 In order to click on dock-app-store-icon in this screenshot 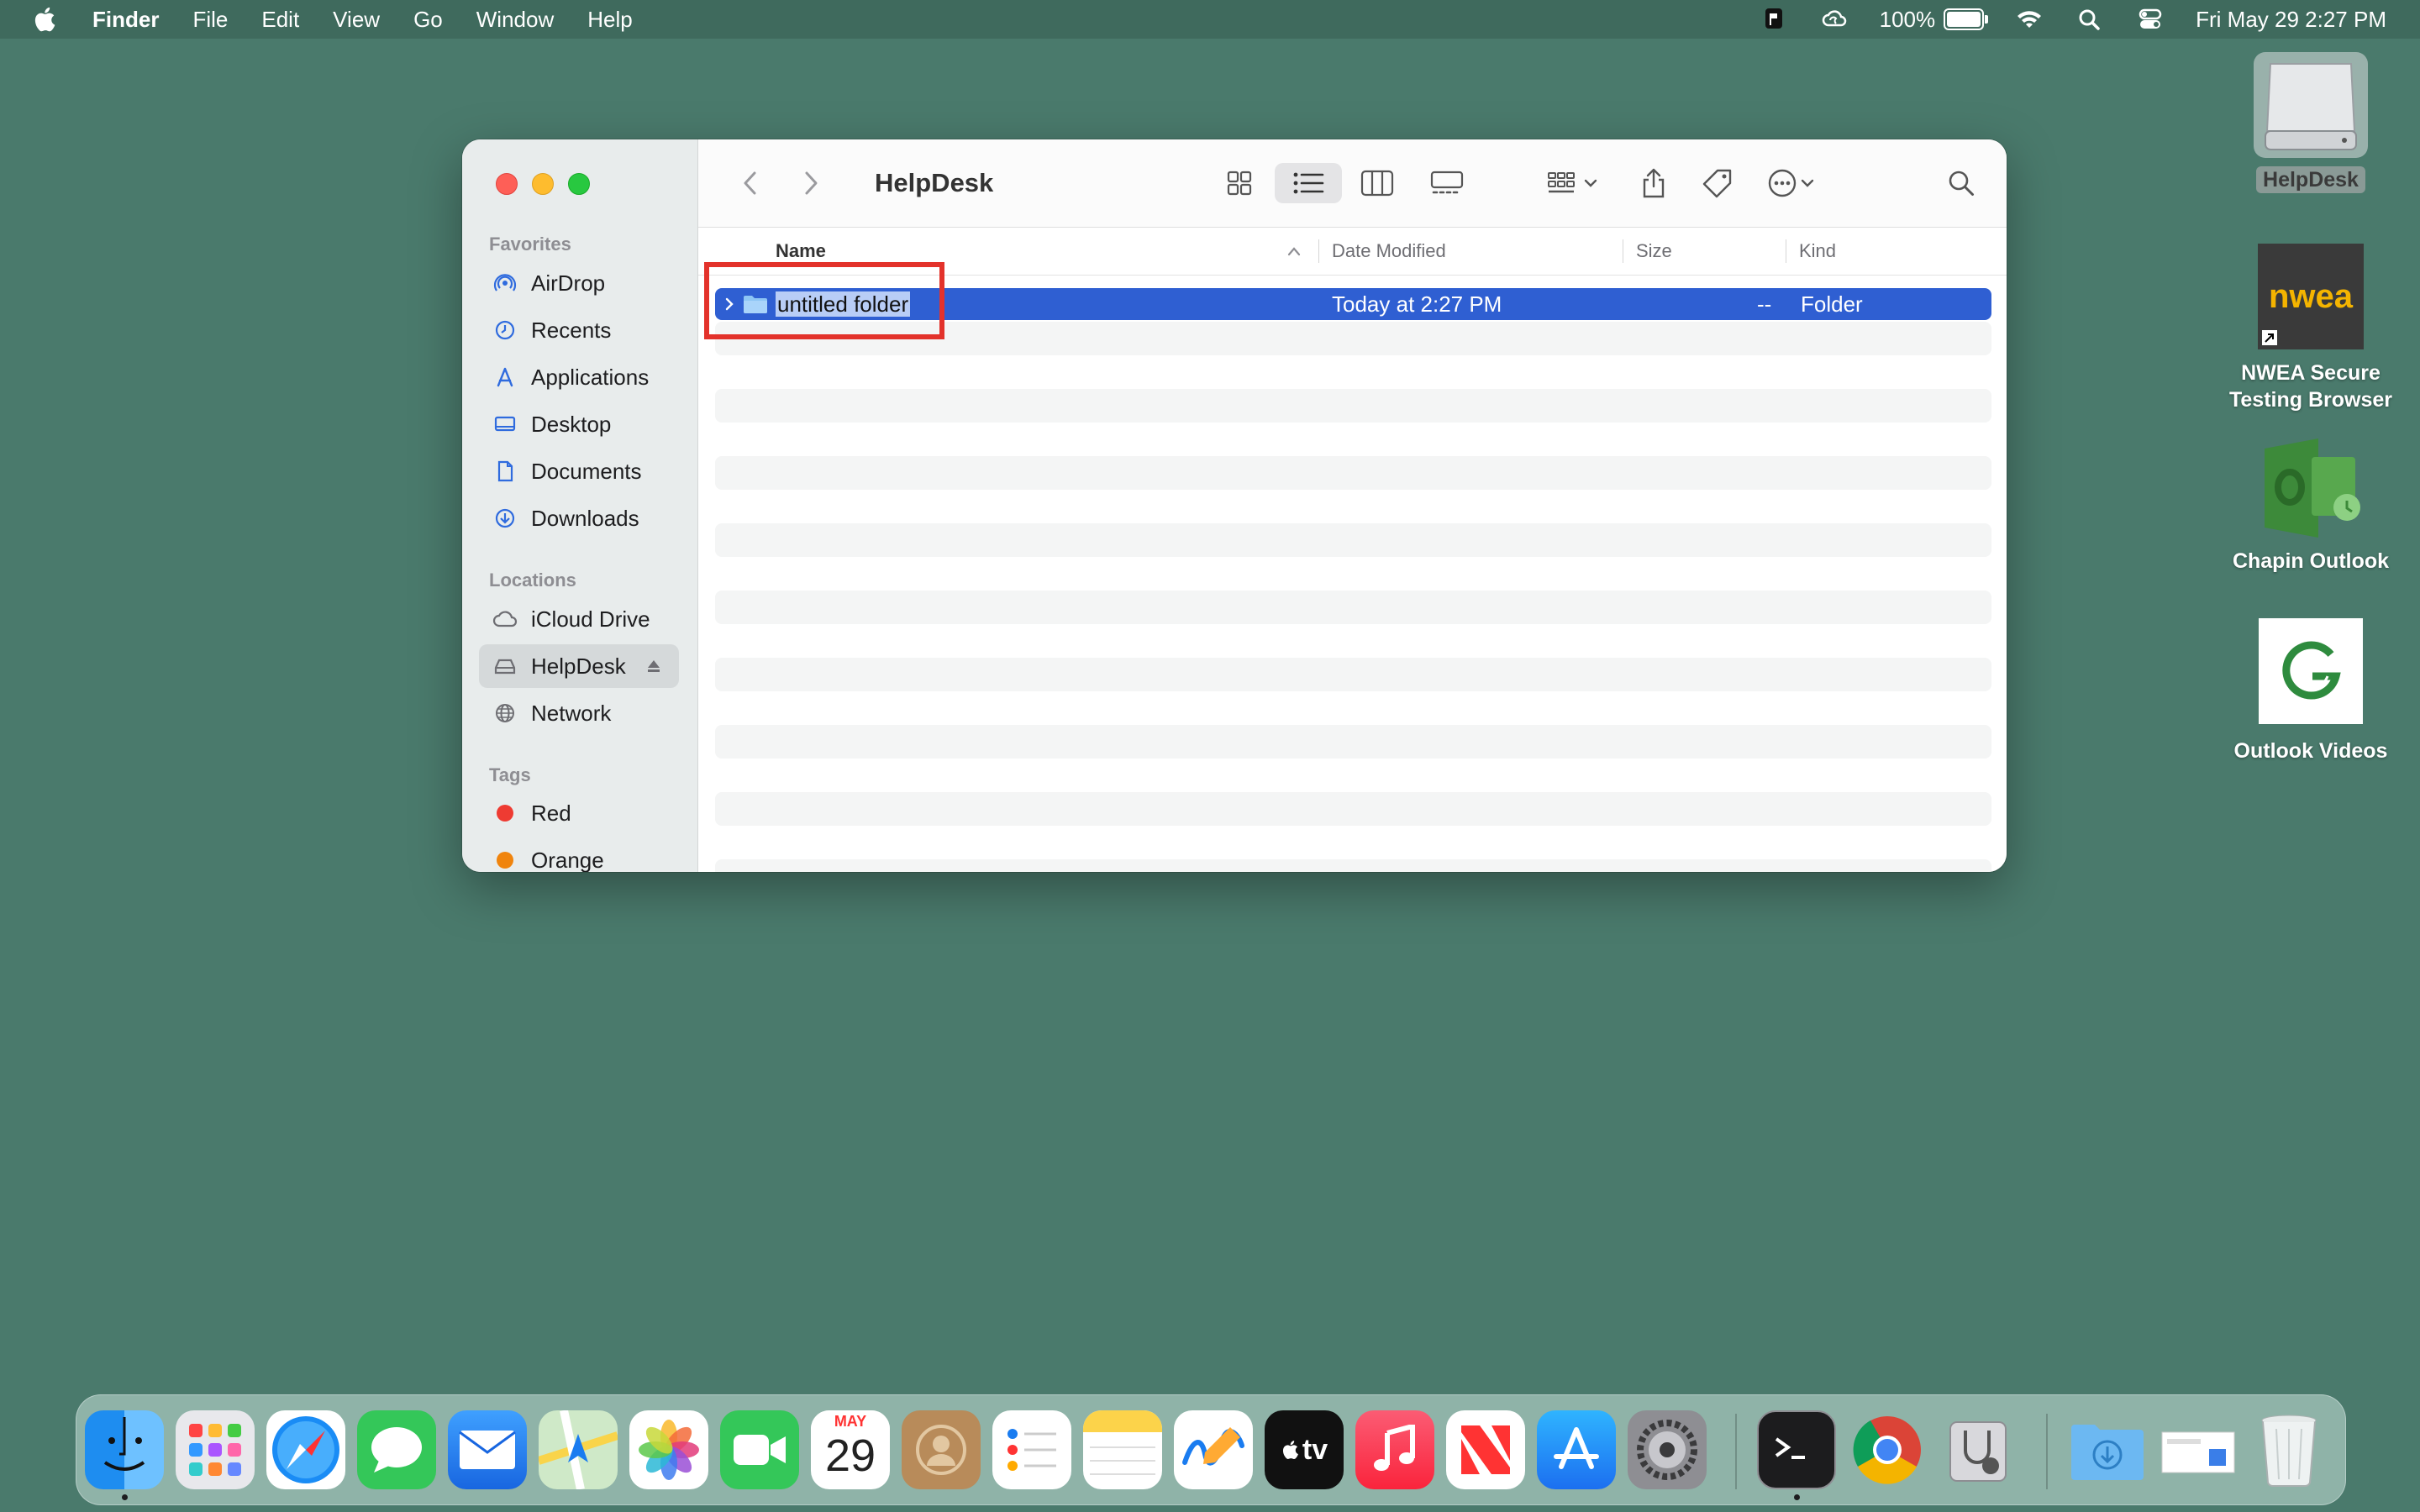, I will do `click(1576, 1449)`.